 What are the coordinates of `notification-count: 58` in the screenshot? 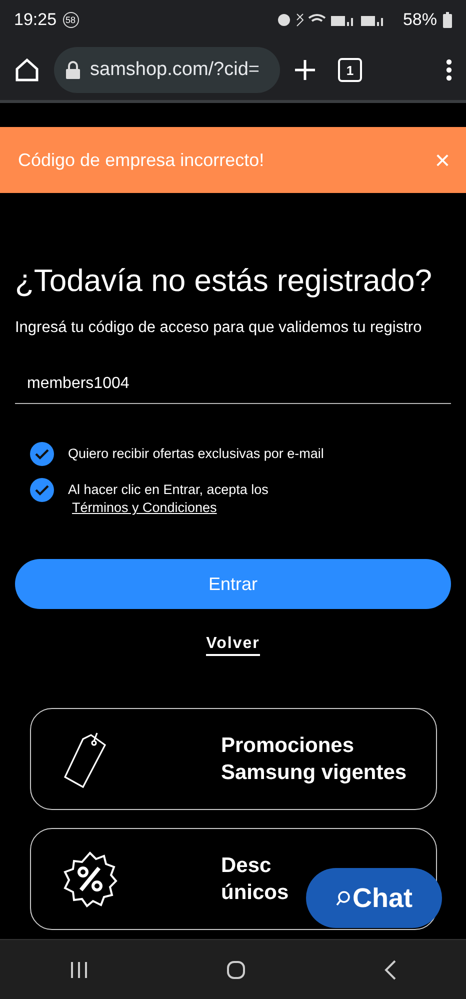 It's located at (70, 20).